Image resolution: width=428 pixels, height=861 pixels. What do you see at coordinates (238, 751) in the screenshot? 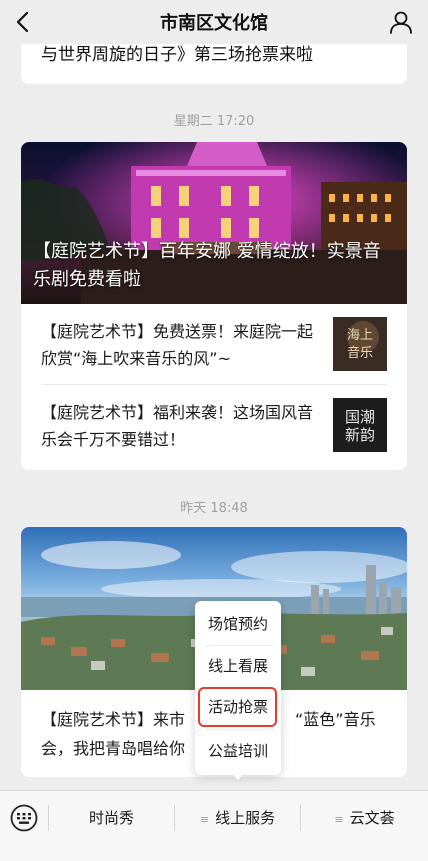
I see `menu-item-public-training: 公益培训` at bounding box center [238, 751].